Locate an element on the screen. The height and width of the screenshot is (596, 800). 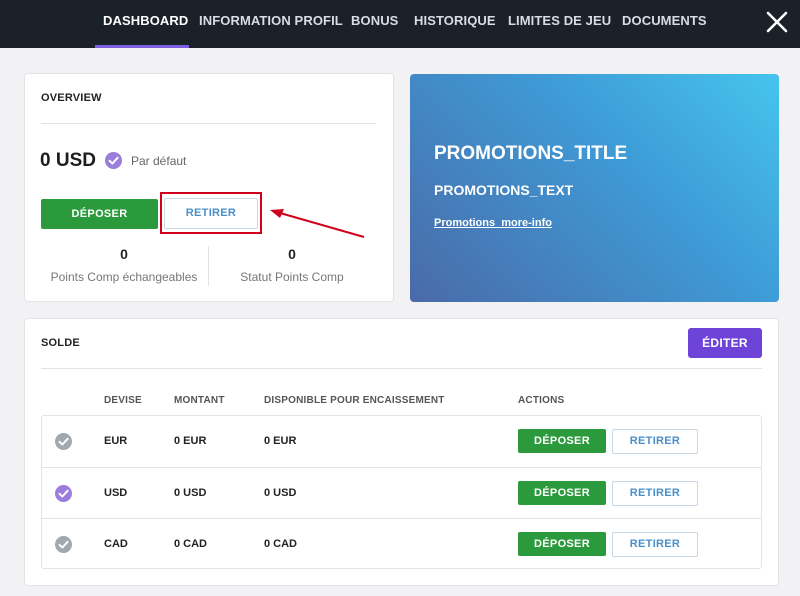
column-header-currency: DEVISE is located at coordinates (123, 400).